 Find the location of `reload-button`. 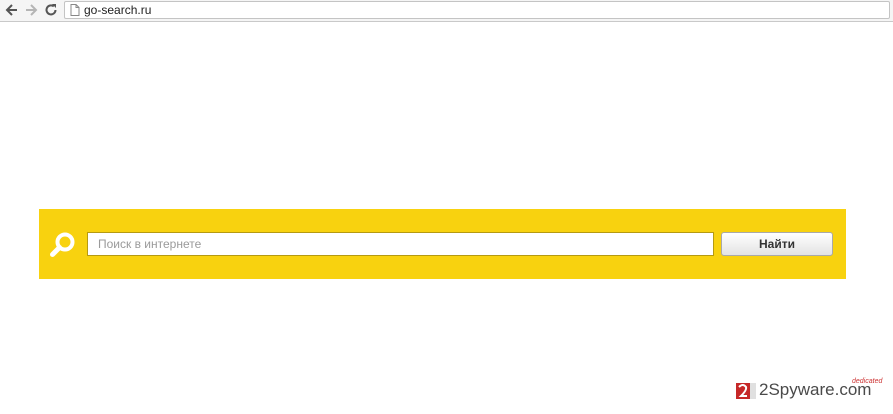

reload-button is located at coordinates (51, 10).